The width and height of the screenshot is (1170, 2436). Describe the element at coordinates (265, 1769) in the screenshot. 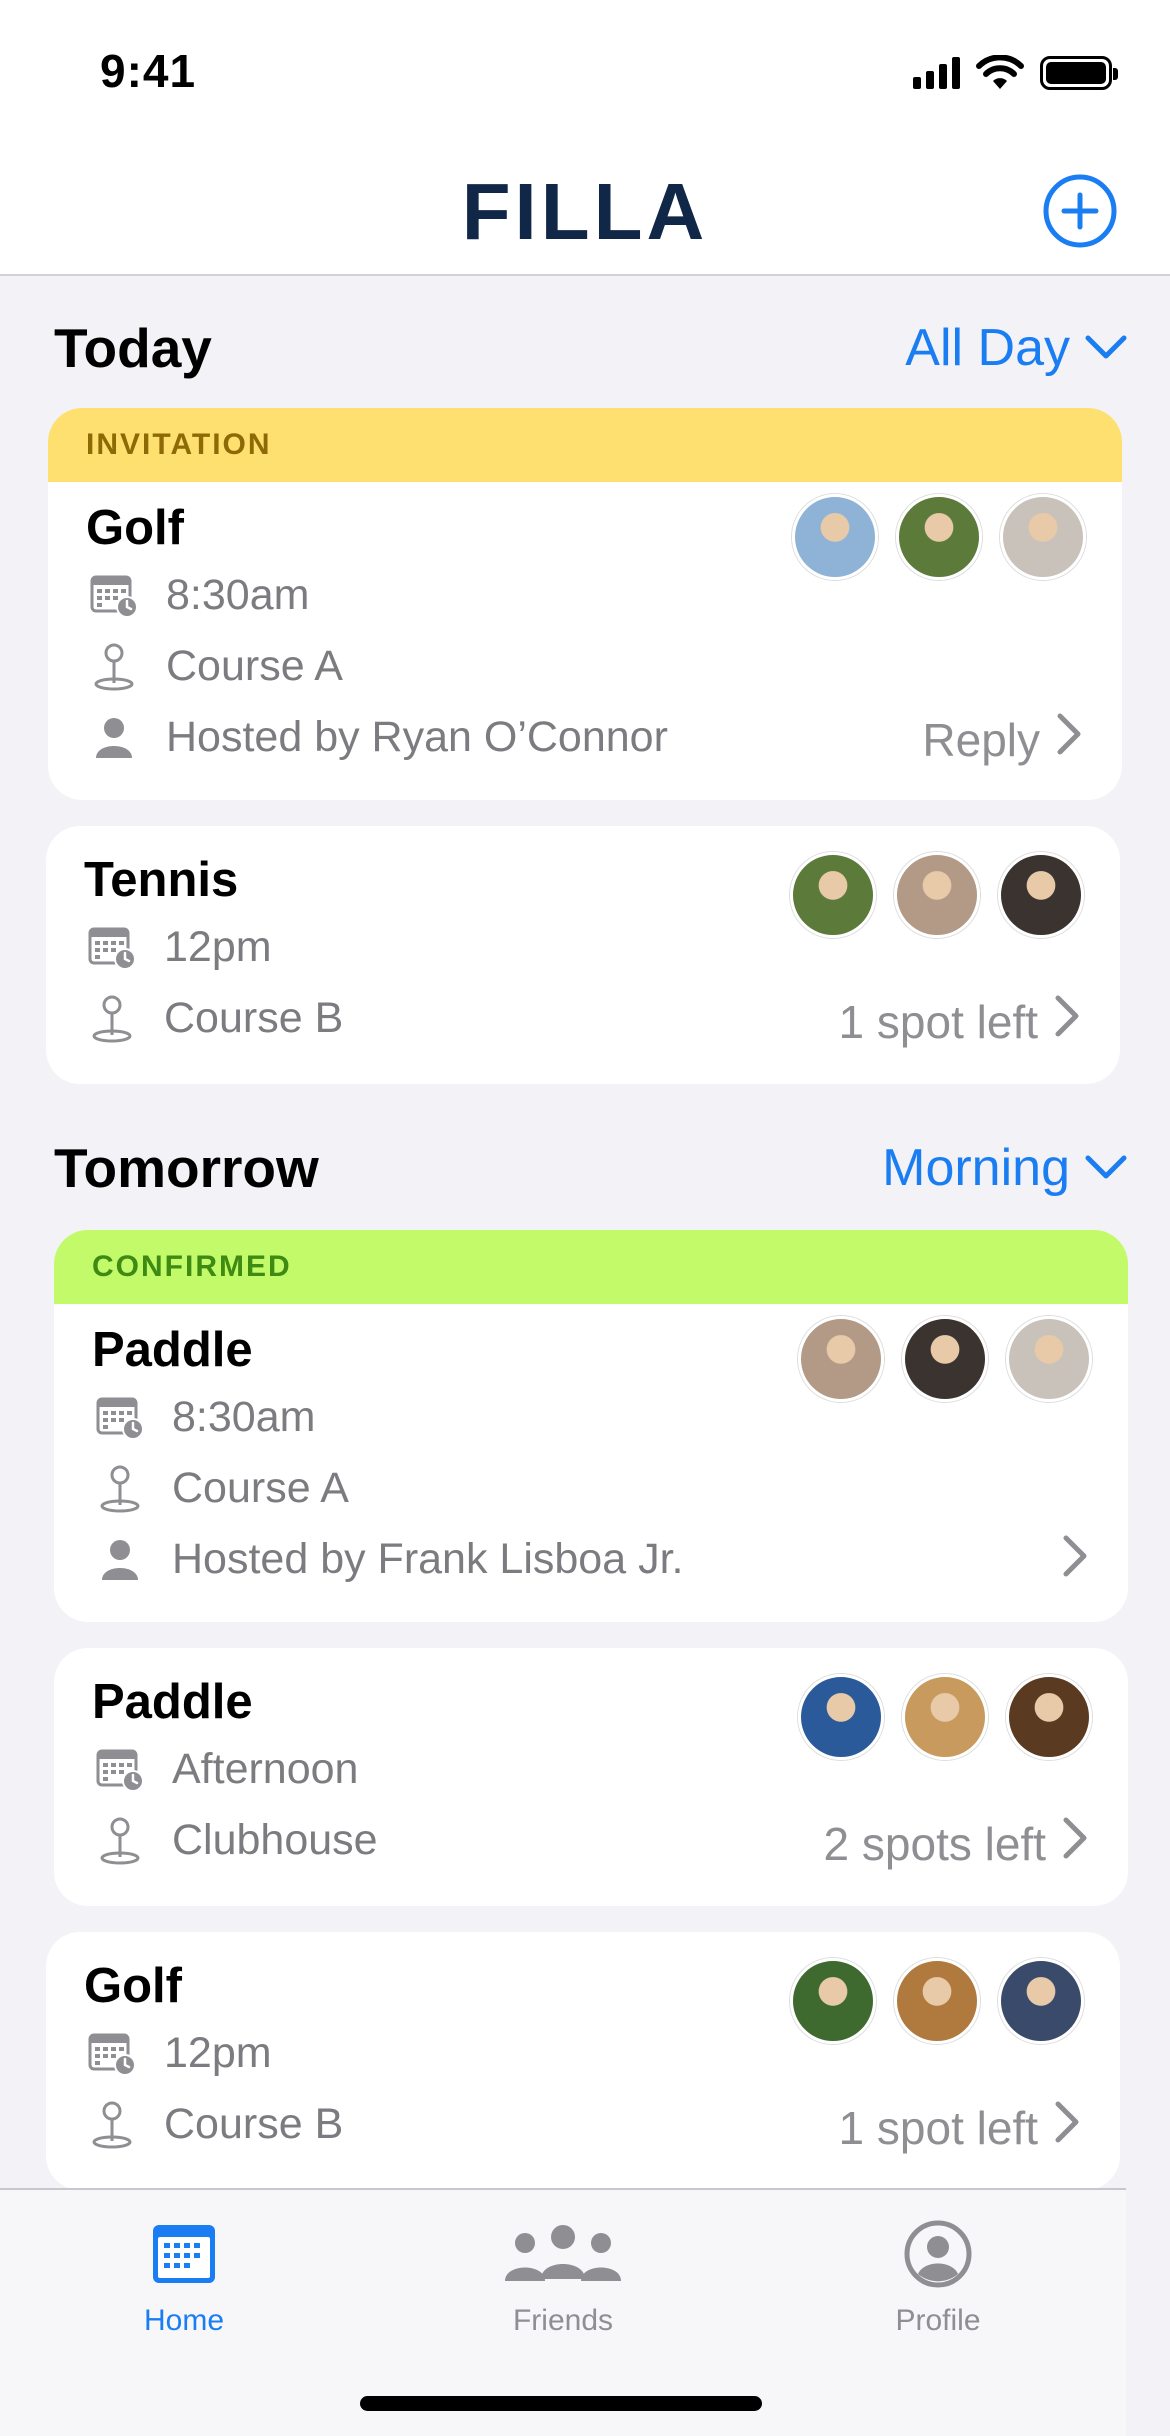

I see `event-time: Afternoon` at that location.